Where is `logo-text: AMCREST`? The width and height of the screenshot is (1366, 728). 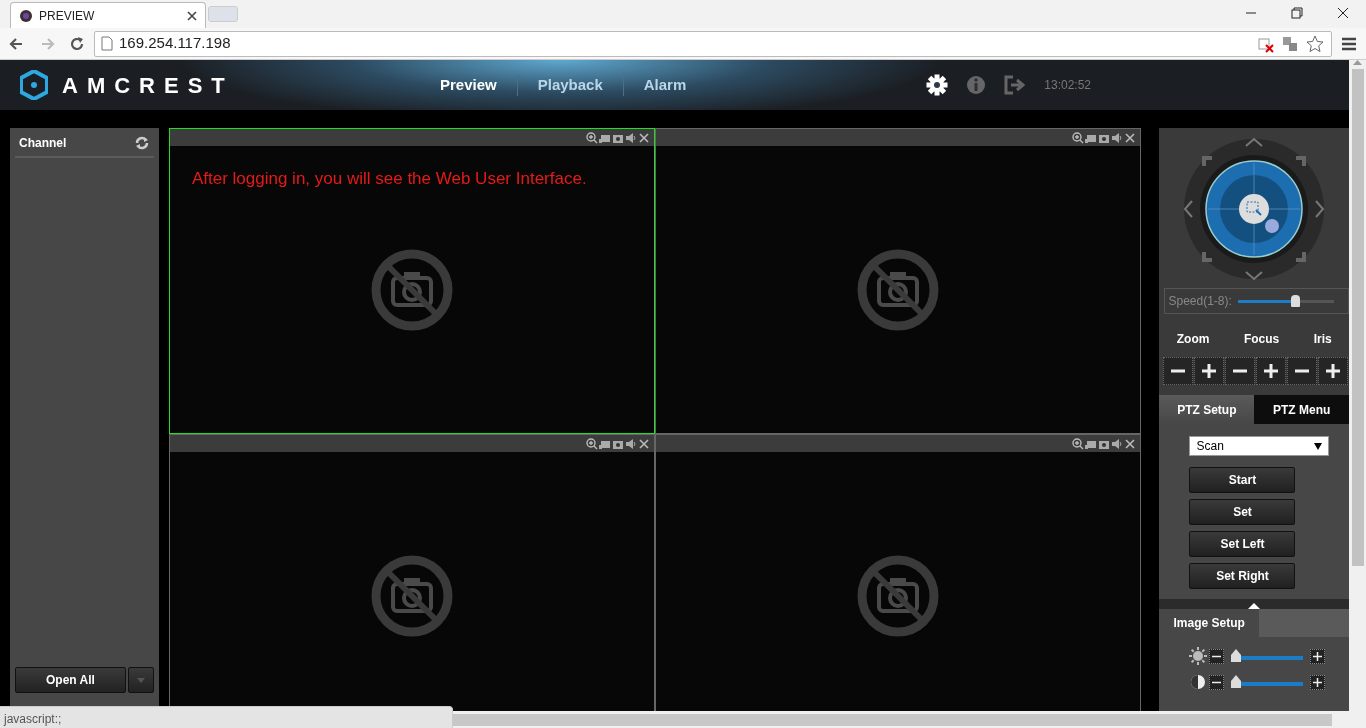
logo-text: AMCREST is located at coordinates (148, 85).